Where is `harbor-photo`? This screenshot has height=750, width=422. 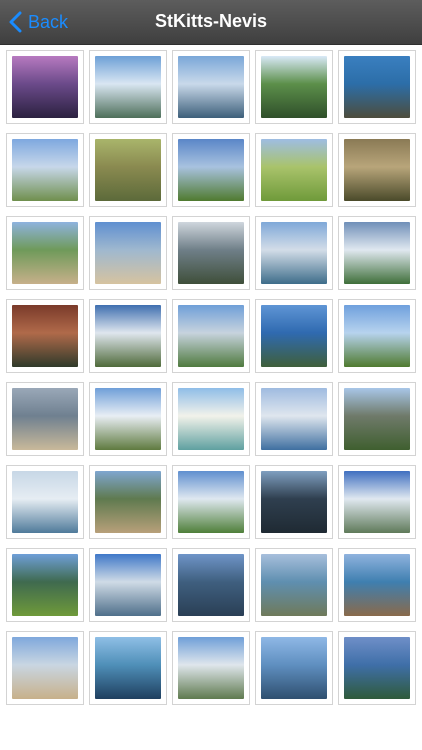
harbor-photo is located at coordinates (211, 87).